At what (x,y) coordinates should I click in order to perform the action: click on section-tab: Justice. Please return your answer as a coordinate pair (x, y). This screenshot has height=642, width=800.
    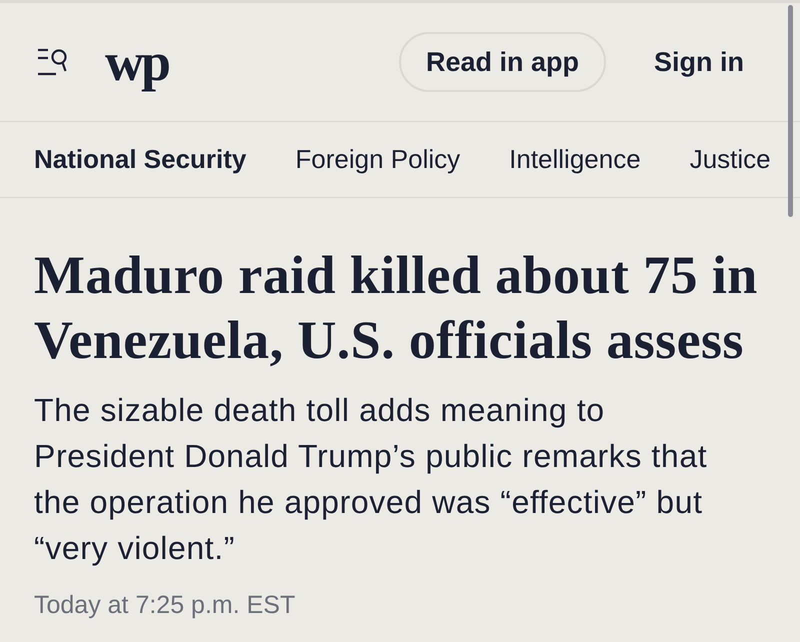
    Looking at the image, I should click on (730, 159).